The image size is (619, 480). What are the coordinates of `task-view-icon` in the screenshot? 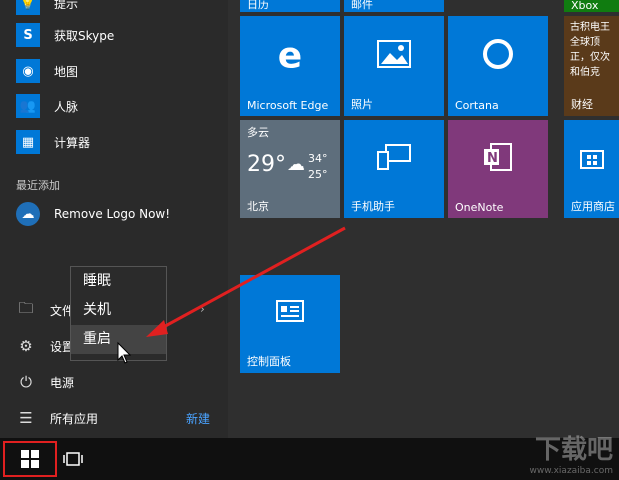 It's located at (73, 459).